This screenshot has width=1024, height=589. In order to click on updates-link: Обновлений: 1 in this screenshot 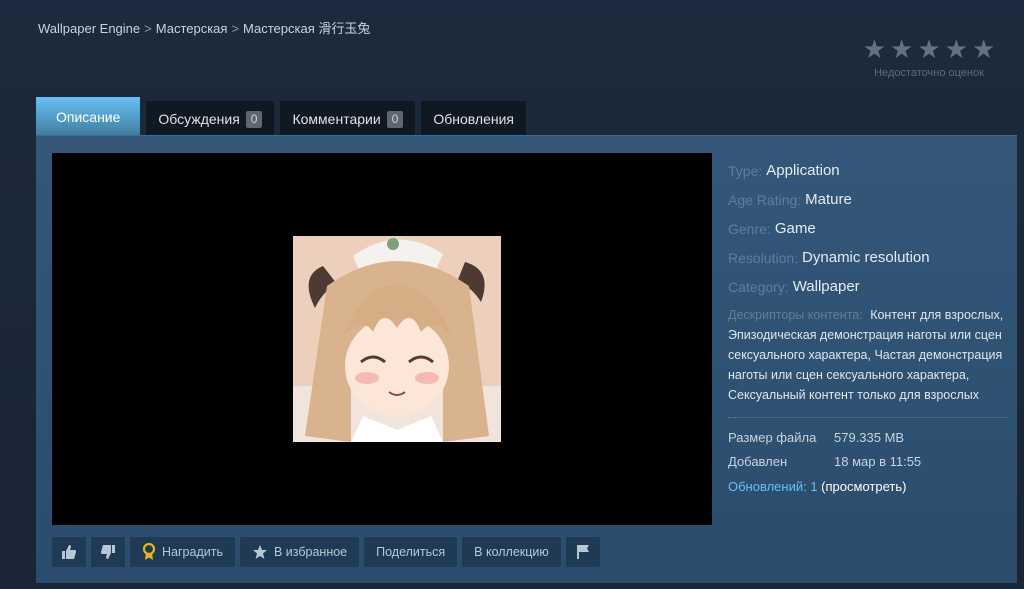, I will do `click(773, 486)`.